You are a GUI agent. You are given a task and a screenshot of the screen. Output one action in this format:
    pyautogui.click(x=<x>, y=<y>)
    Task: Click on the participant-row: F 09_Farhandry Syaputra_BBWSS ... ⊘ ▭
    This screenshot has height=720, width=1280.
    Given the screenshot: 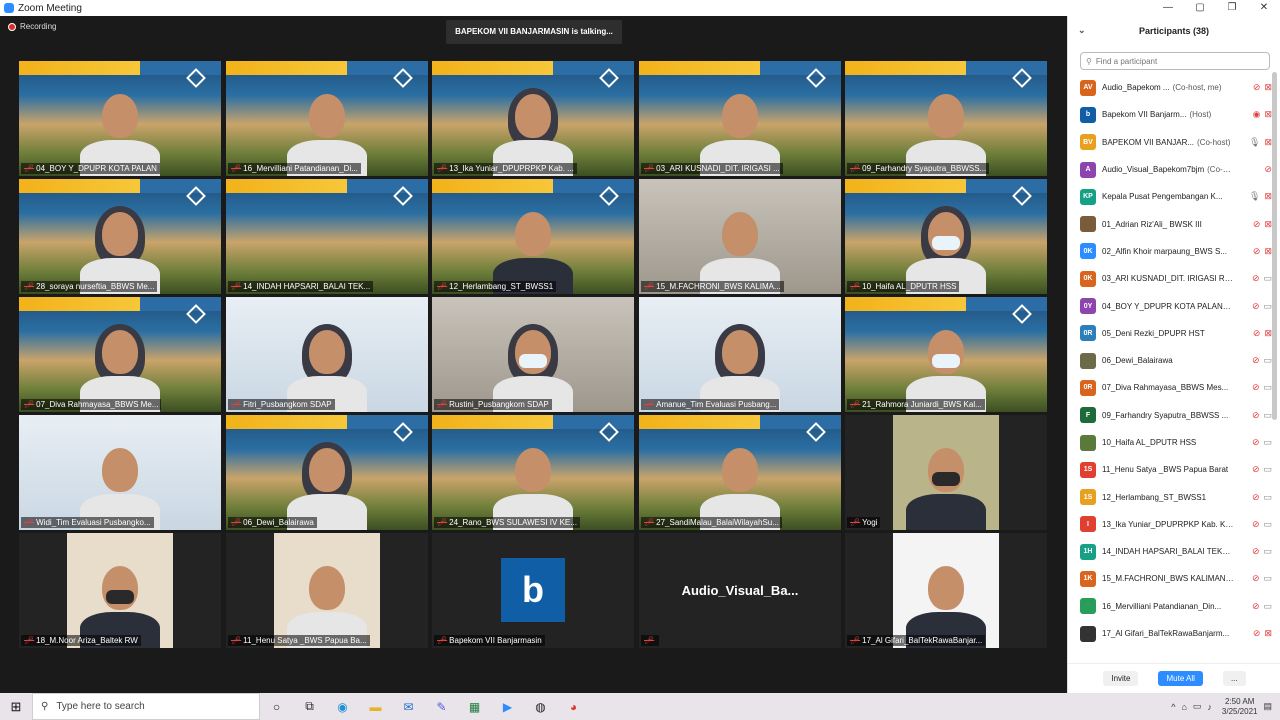 What is the action you would take?
    pyautogui.click(x=1171, y=415)
    